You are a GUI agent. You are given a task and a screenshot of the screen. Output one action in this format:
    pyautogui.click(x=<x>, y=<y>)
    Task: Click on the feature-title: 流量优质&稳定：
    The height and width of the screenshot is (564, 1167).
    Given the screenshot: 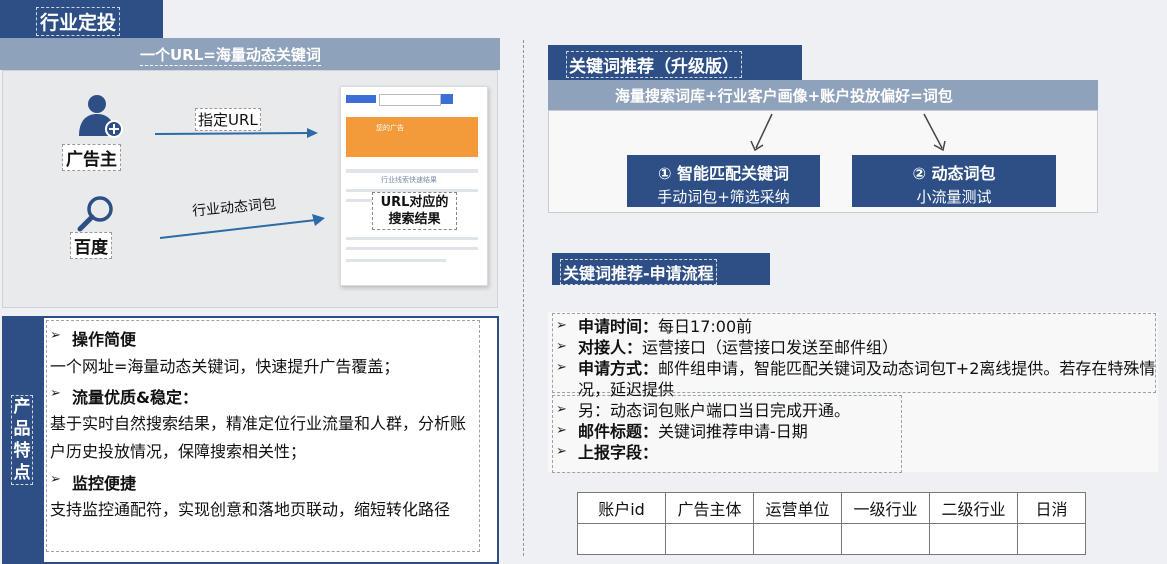 What is the action you would take?
    pyautogui.click(x=135, y=397)
    